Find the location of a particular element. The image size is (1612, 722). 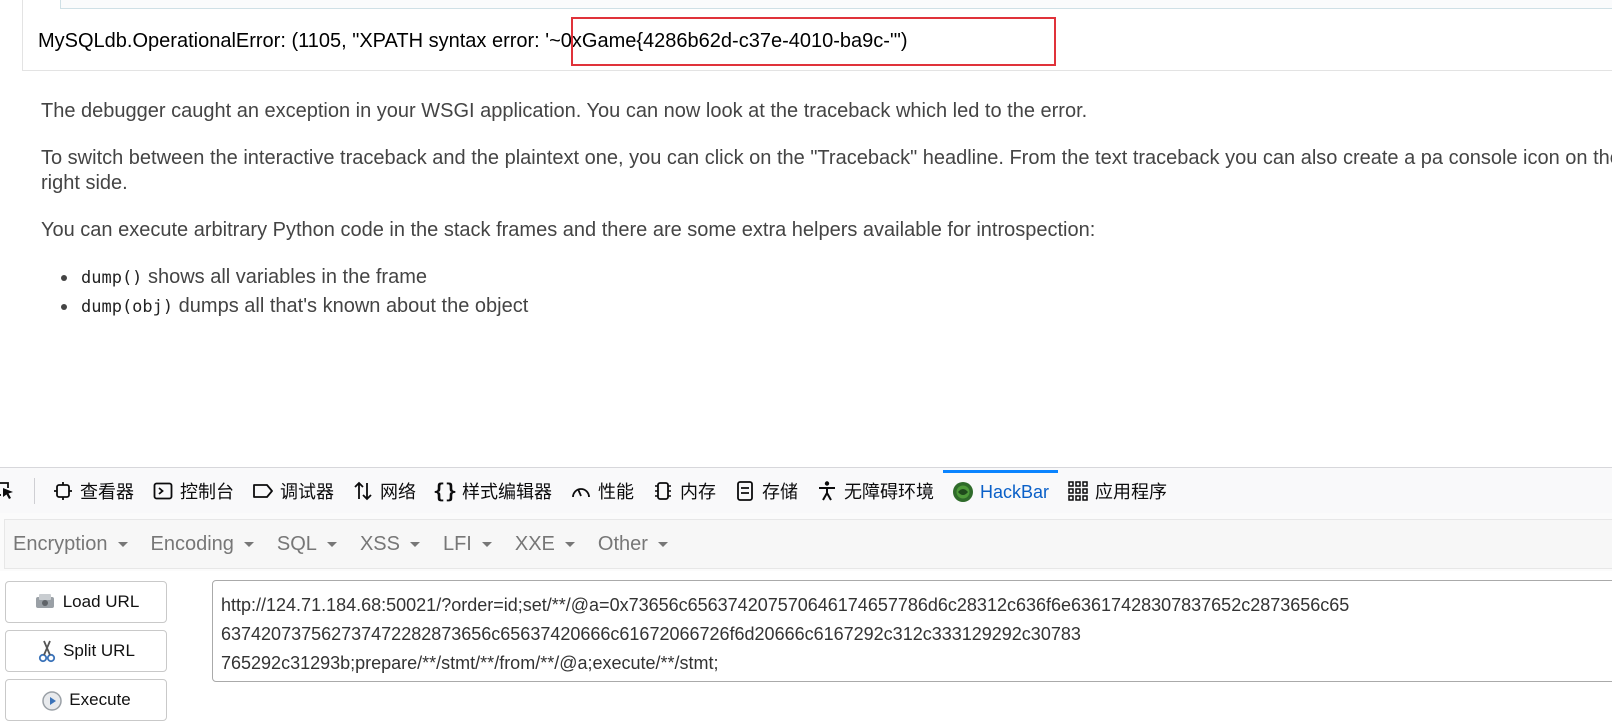

tab-label: 调试器 is located at coordinates (307, 491).